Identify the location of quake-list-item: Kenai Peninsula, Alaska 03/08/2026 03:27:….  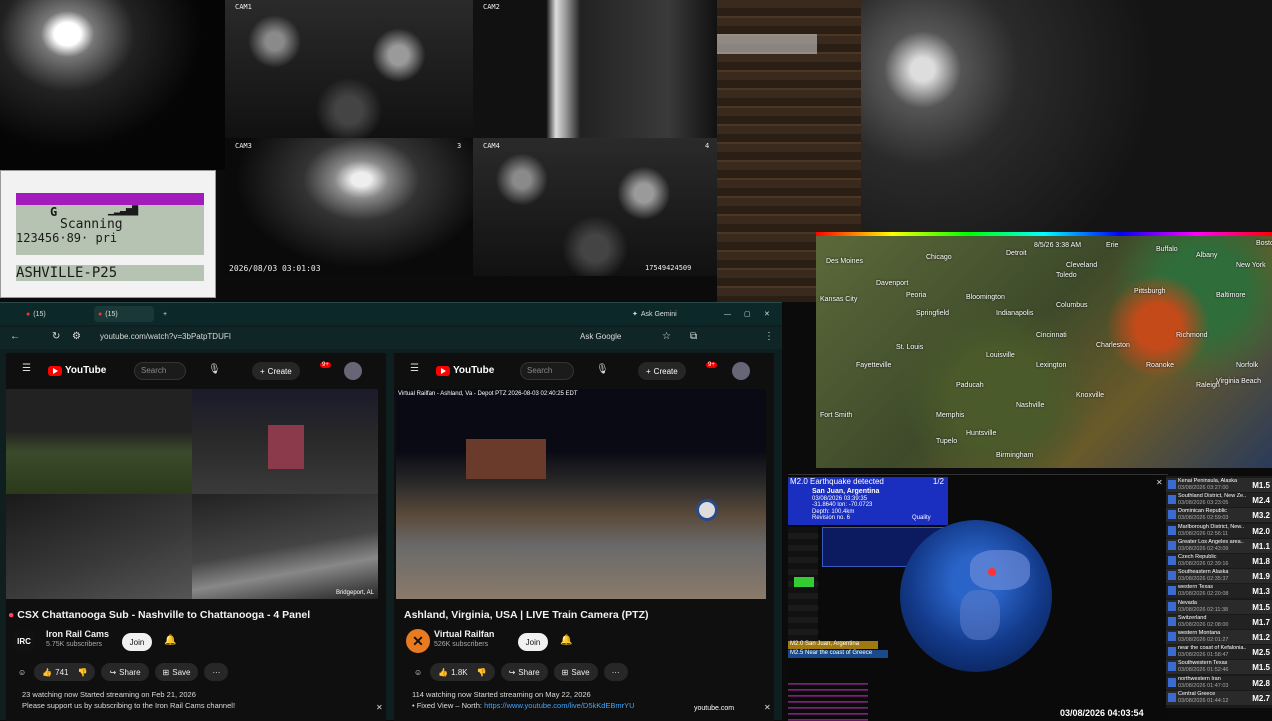
(1219, 485).